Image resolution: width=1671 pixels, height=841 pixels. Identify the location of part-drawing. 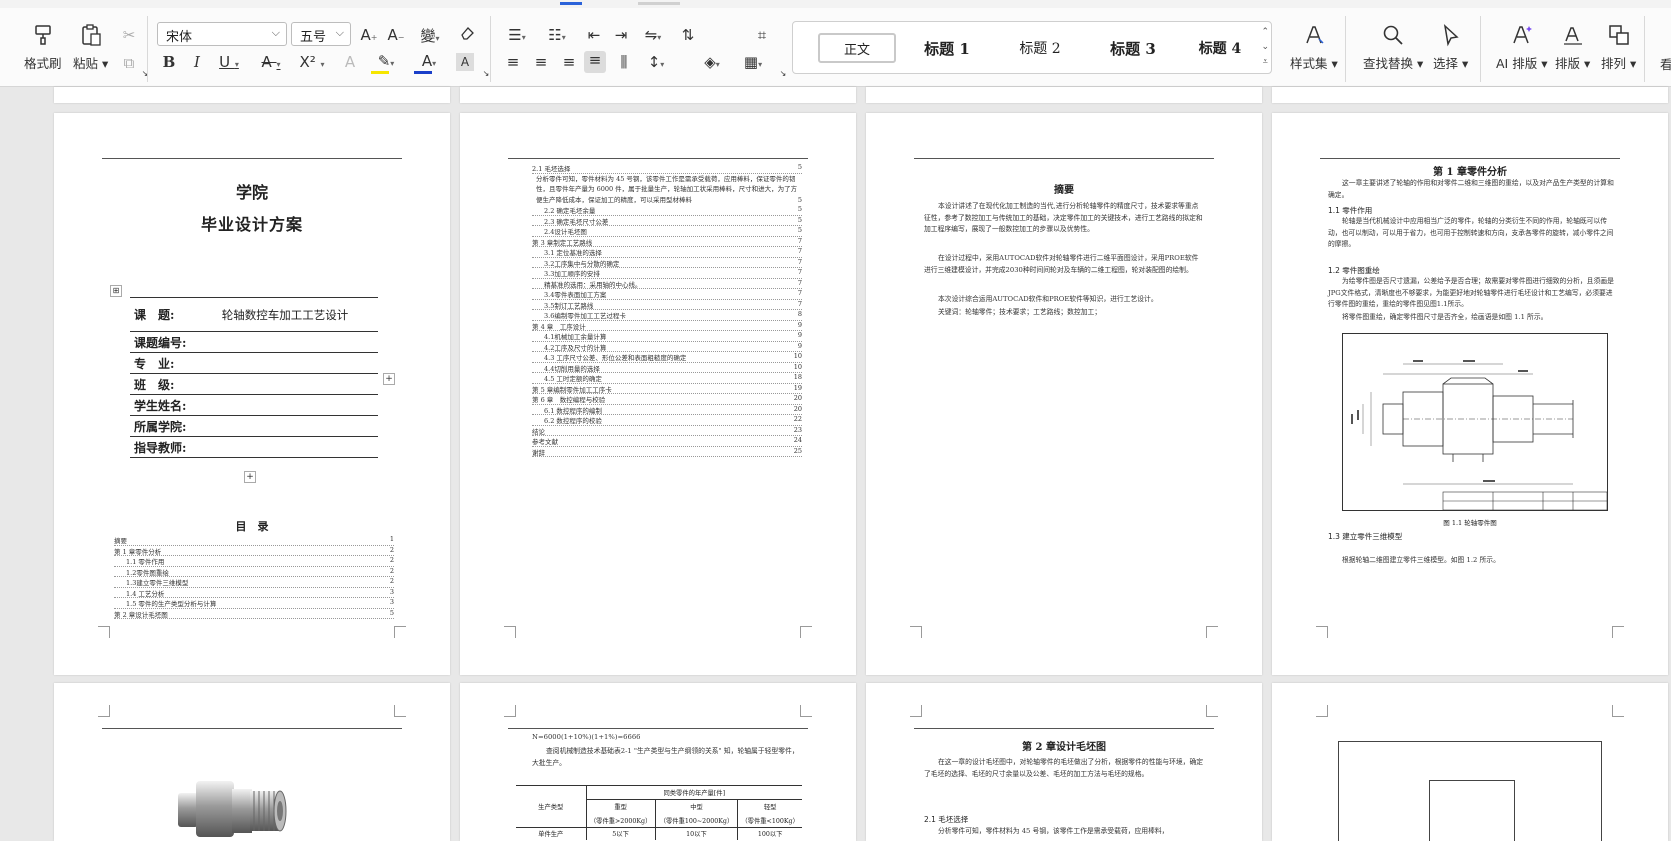
(1475, 422).